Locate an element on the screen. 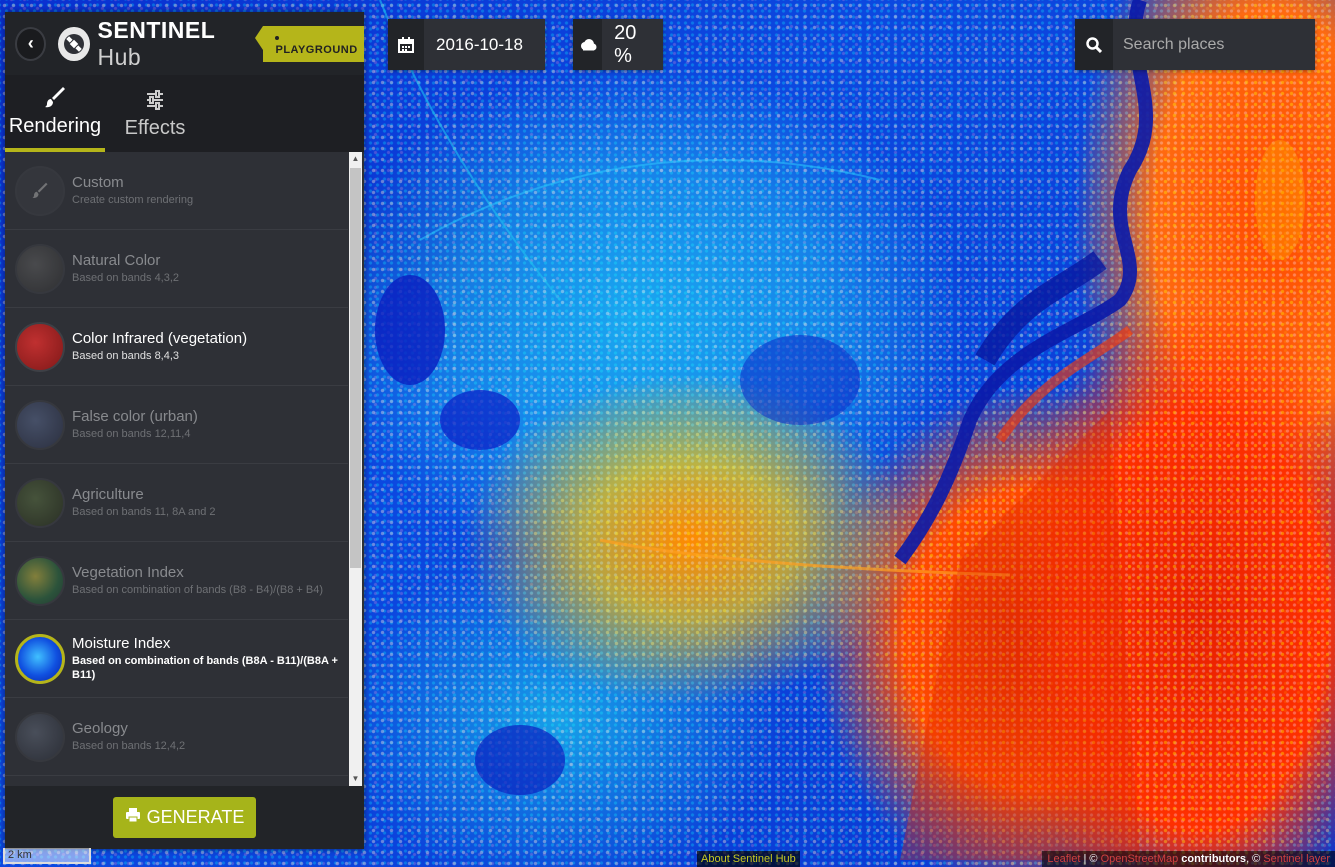 This screenshot has height=867, width=1335. search-icon is located at coordinates (1094, 44).